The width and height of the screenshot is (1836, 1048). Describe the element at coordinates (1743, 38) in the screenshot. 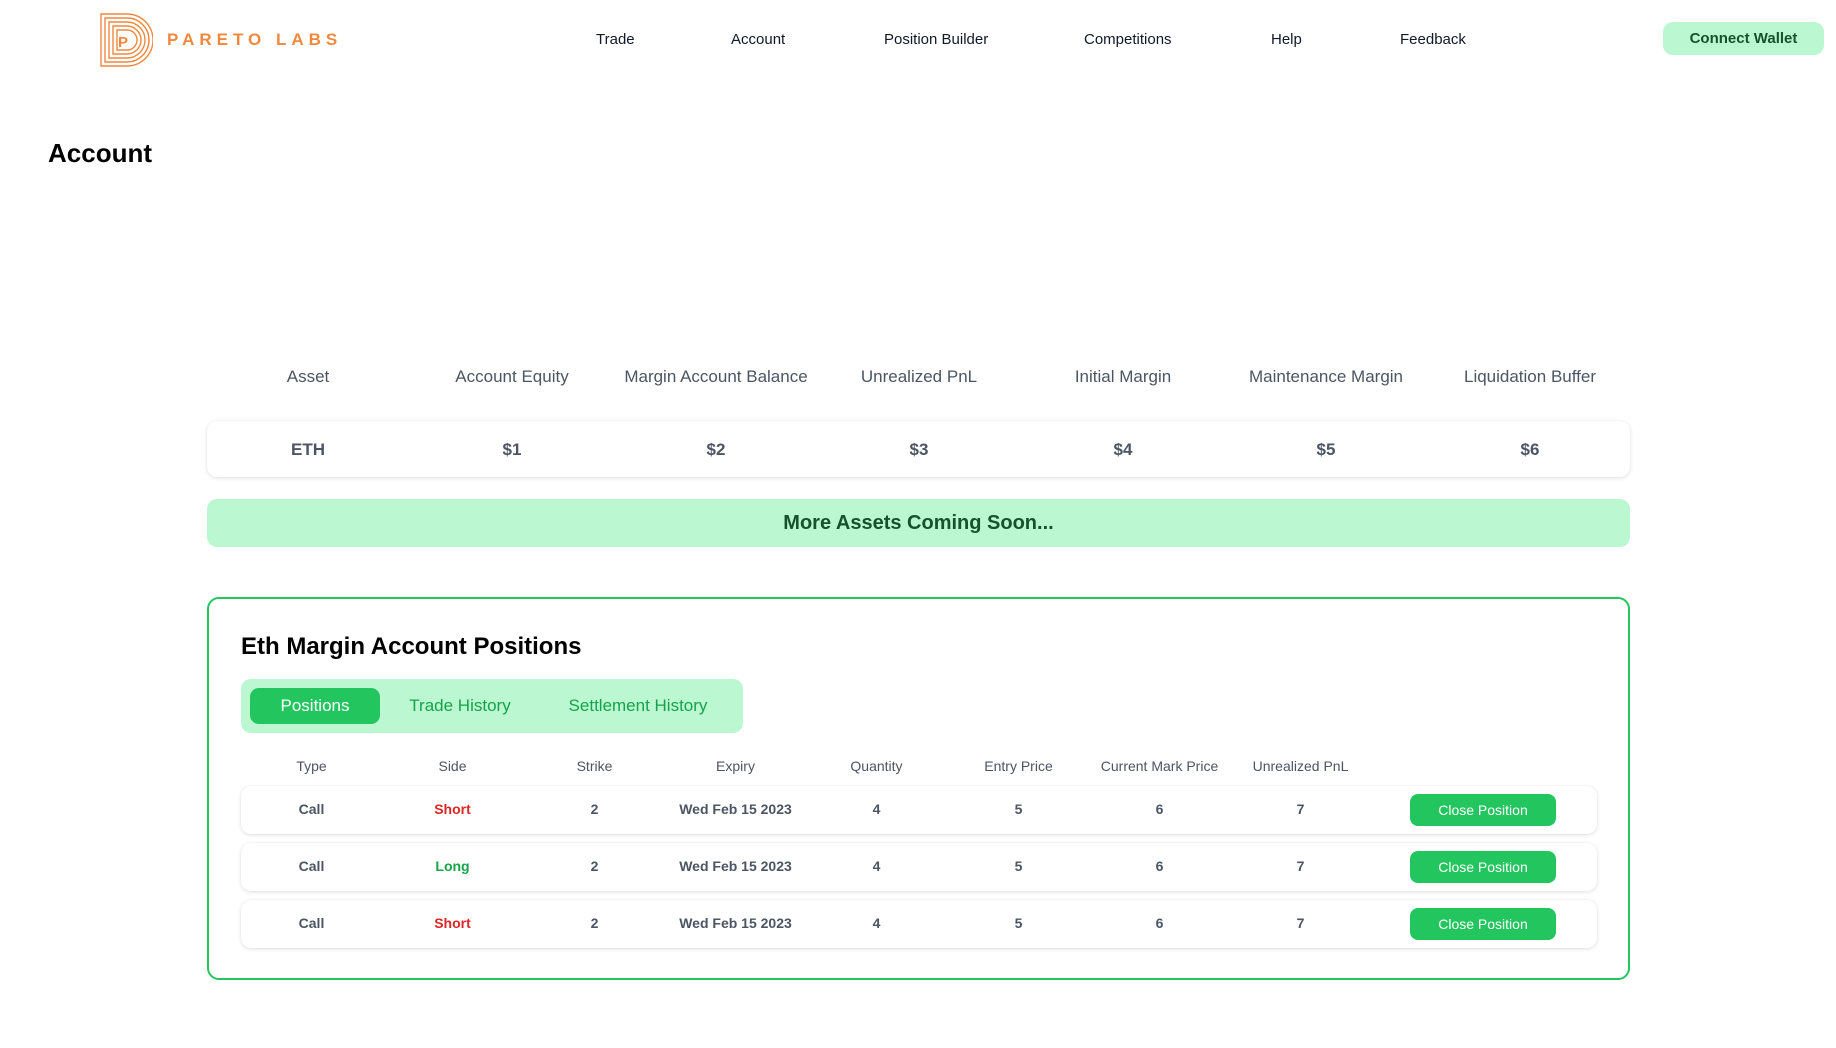

I see `connect-wallet-button: Connect Wallet` at that location.